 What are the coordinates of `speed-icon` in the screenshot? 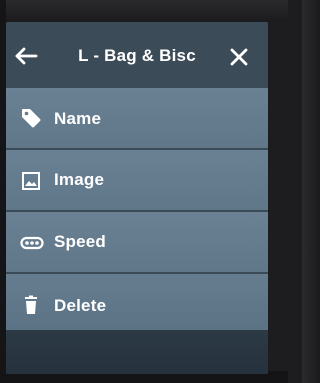 It's located at (32, 243).